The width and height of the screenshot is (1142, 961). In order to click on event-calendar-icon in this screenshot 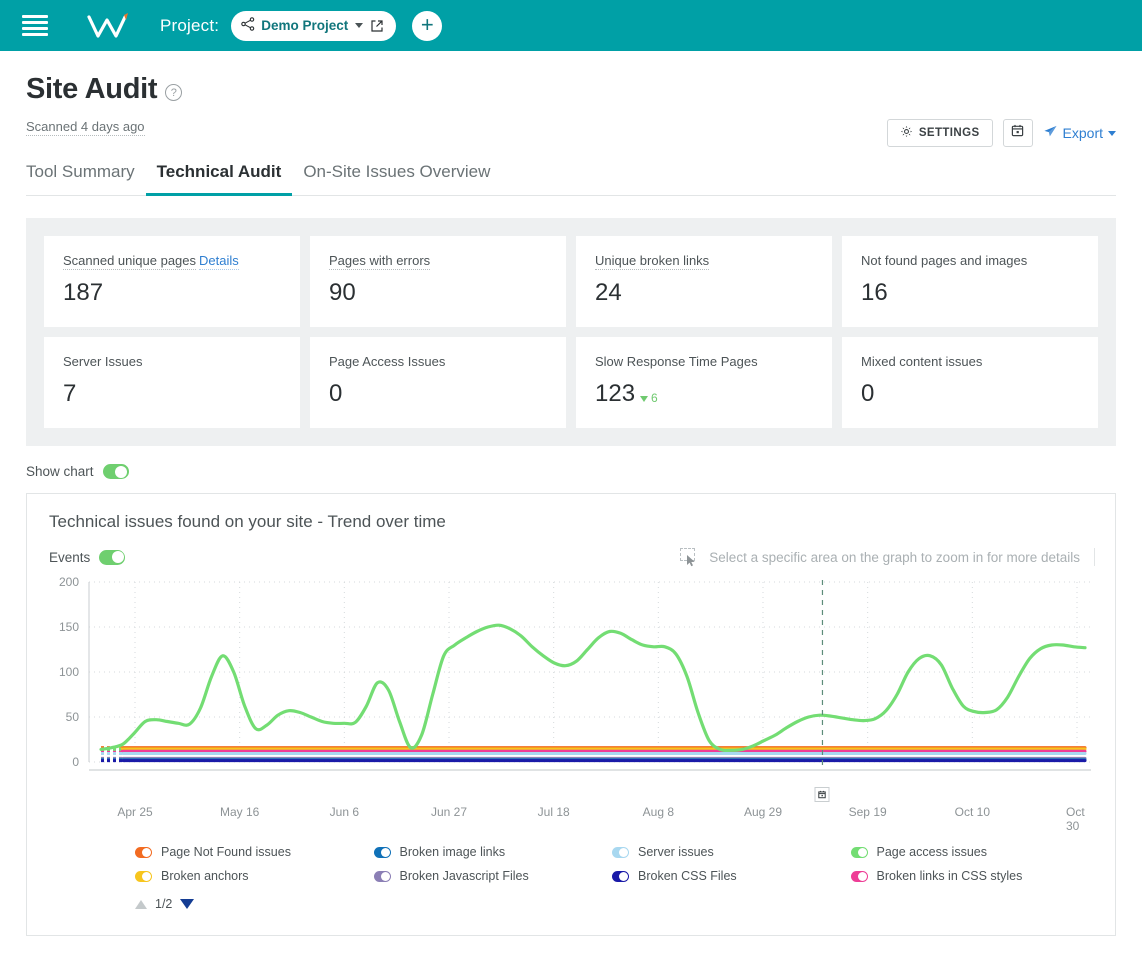, I will do `click(822, 794)`.